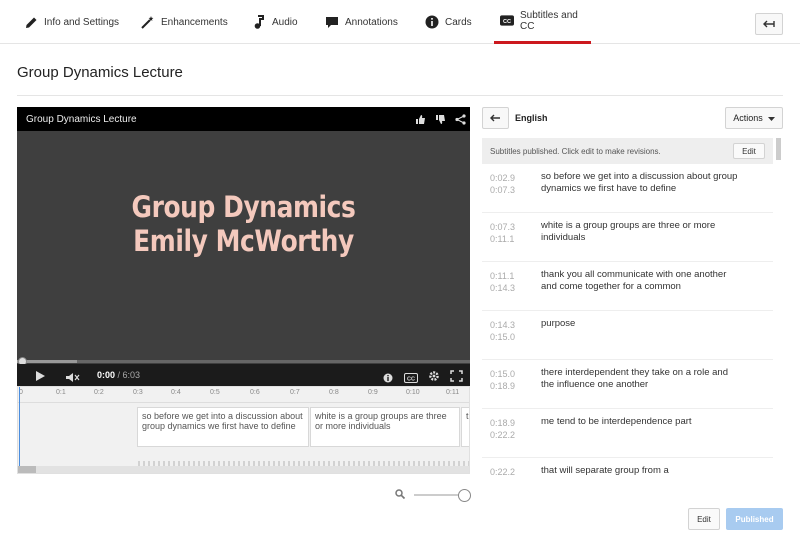 This screenshot has width=800, height=537. What do you see at coordinates (61, 392) in the screenshot?
I see `tick-label: 0:1` at bounding box center [61, 392].